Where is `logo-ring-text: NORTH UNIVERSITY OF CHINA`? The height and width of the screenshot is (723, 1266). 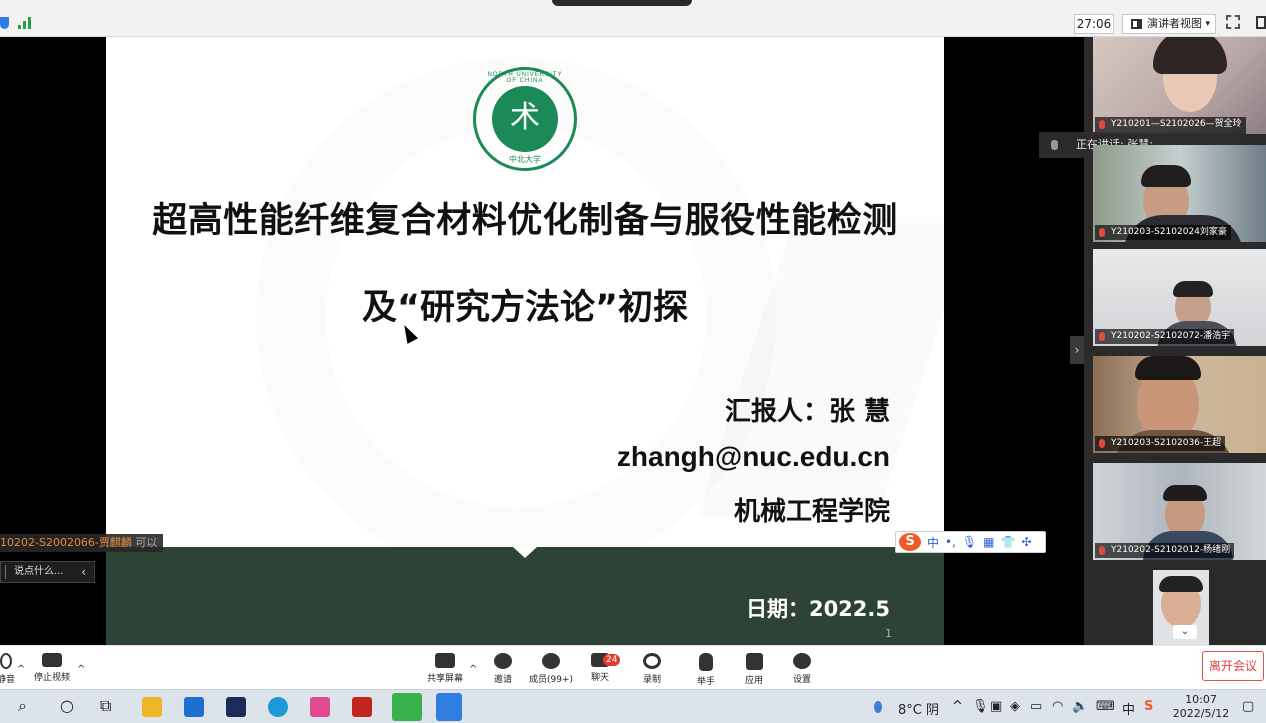 logo-ring-text: NORTH UNIVERSITY OF CHINA is located at coordinates (525, 78).